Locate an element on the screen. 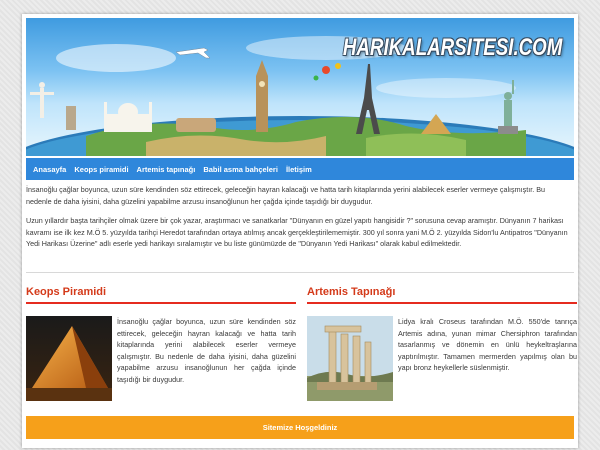  nav-item-babil-asma-bahceleri: Babil asma bahçeleri is located at coordinates (240, 169).